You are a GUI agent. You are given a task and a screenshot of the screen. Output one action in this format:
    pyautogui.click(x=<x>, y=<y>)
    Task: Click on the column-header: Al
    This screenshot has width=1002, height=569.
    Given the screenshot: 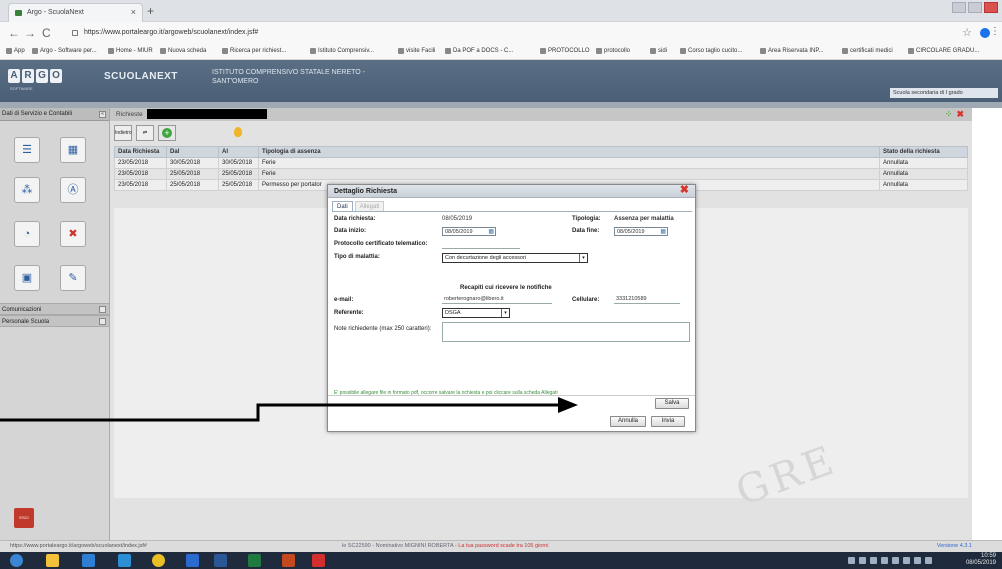 What is the action you would take?
    pyautogui.click(x=238, y=152)
    